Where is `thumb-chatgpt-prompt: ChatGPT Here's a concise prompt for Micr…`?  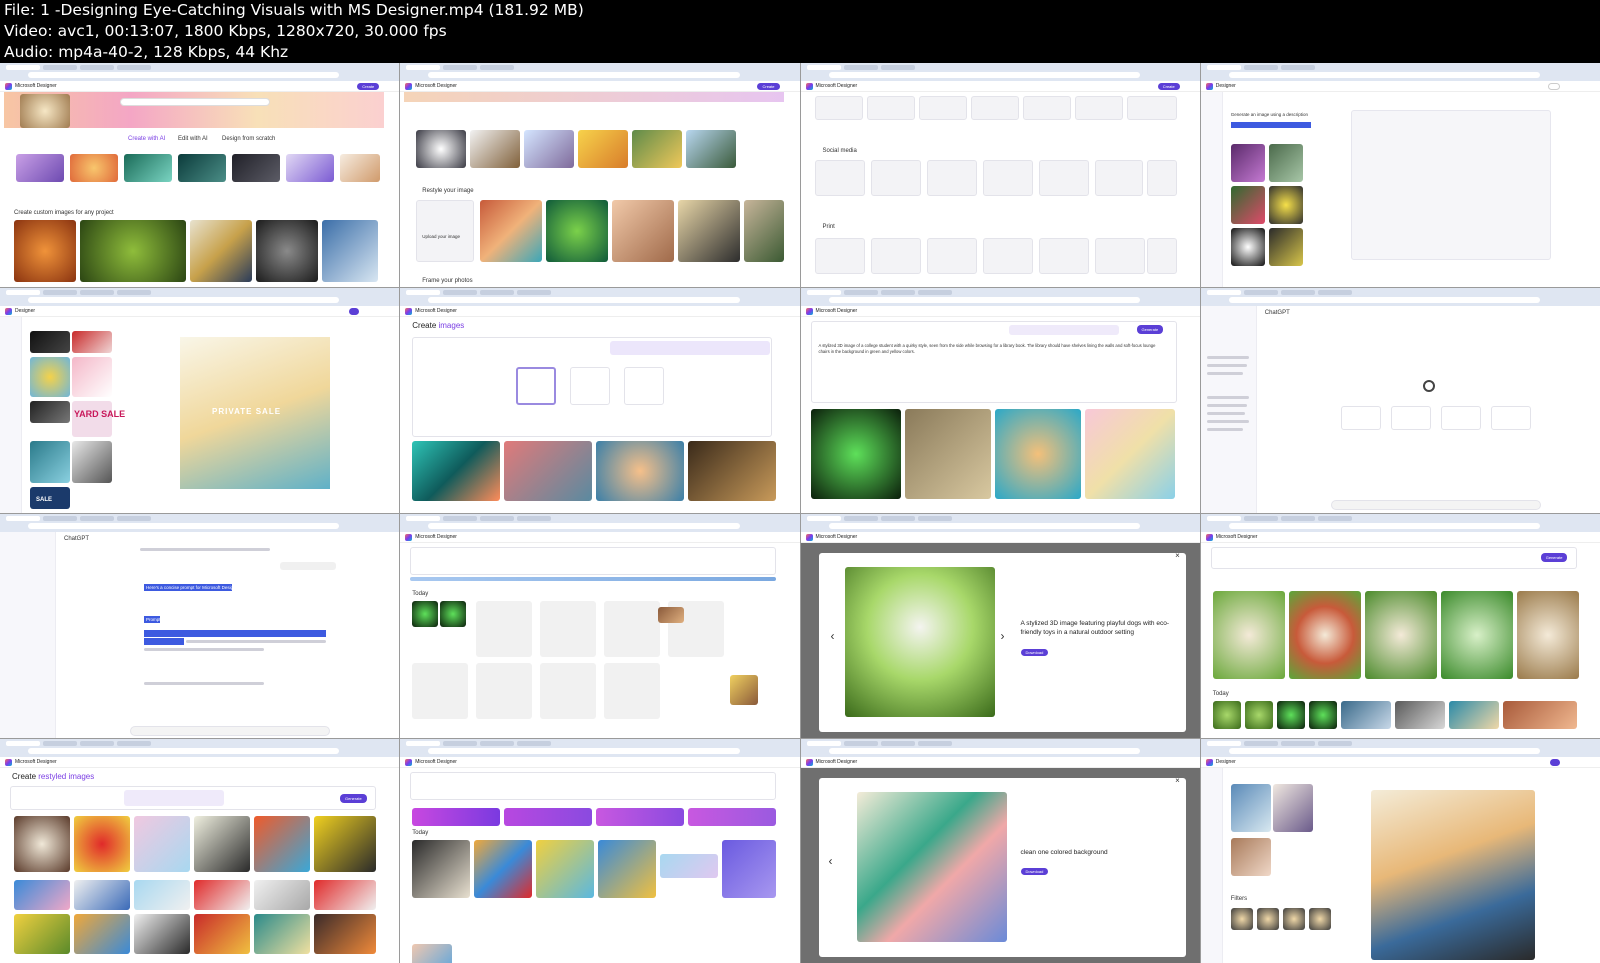
thumb-chatgpt-prompt: ChatGPT Here's a concise prompt for Micr… is located at coordinates (200, 625).